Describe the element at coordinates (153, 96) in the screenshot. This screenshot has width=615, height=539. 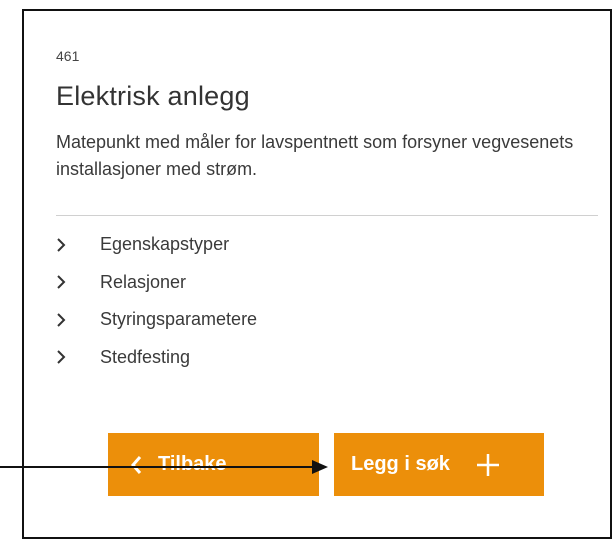
I see `page-title: Elektrisk anlegg` at that location.